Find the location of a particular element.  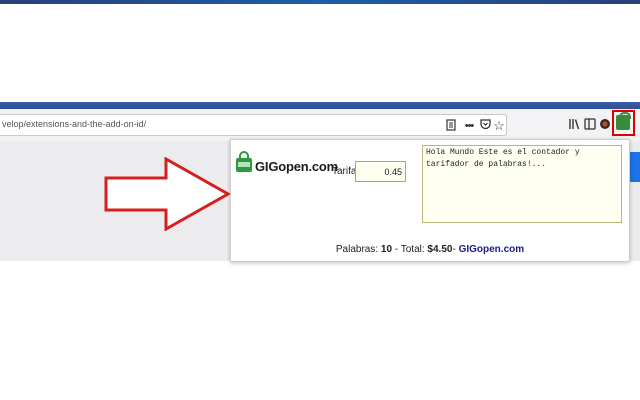

tarifa-input is located at coordinates (380, 171).